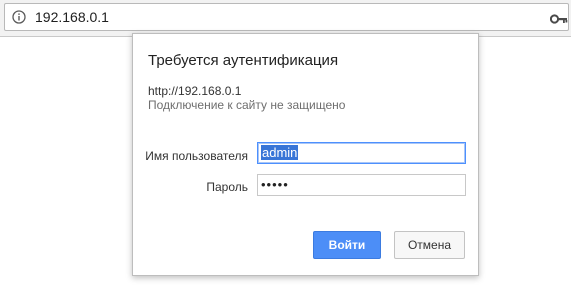 The height and width of the screenshot is (290, 571). Describe the element at coordinates (429, 245) in the screenshot. I see `cancel-button: Отмена` at that location.